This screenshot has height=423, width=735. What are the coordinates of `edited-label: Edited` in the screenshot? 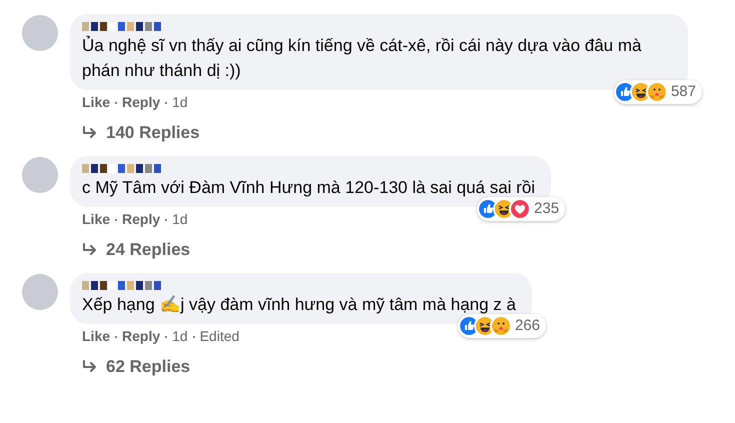 It's located at (220, 336).